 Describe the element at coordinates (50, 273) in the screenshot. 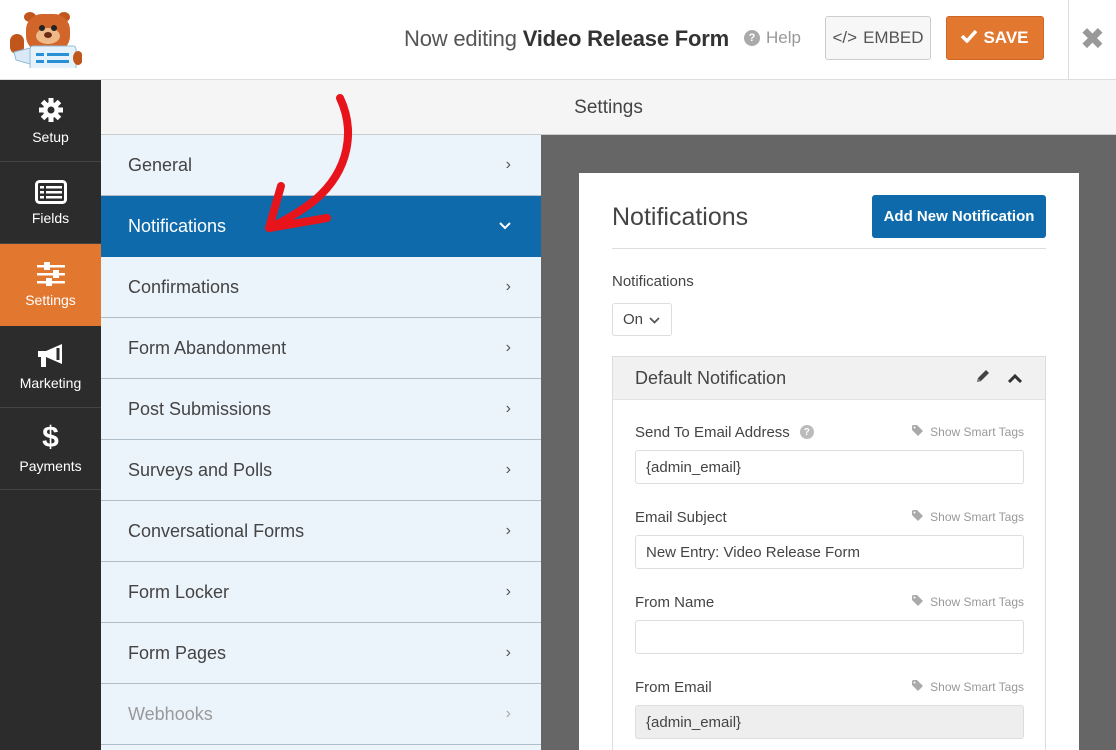

I see `sliders-icon` at that location.